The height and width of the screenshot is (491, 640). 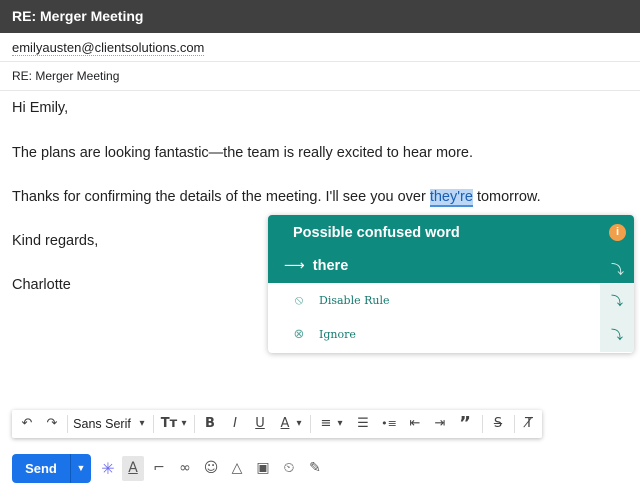 I want to click on font-family-select: Sans Serif, so click(x=102, y=424).